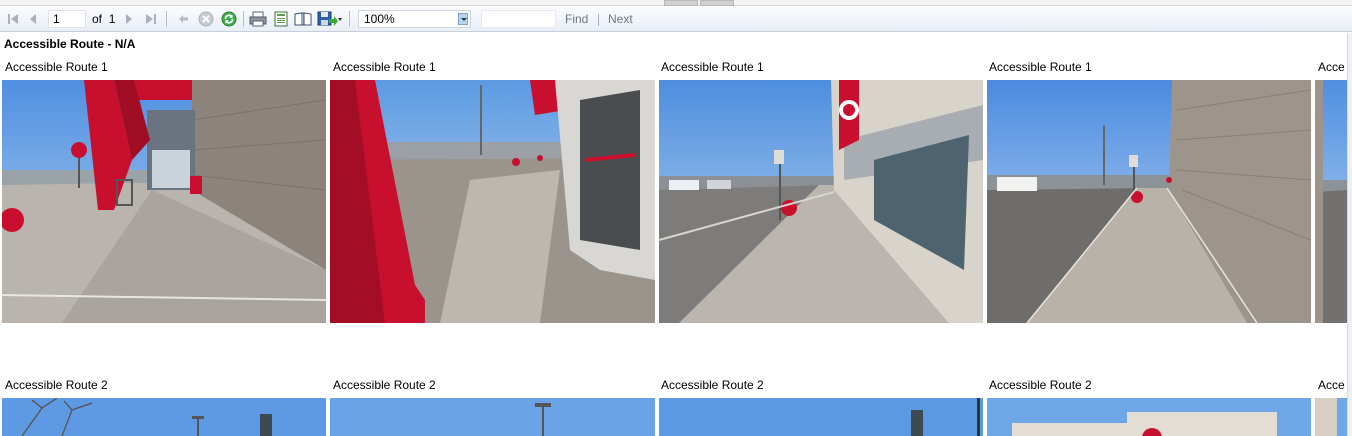  Describe the element at coordinates (70, 44) in the screenshot. I see `report-title: Accessible Route - N/A` at that location.